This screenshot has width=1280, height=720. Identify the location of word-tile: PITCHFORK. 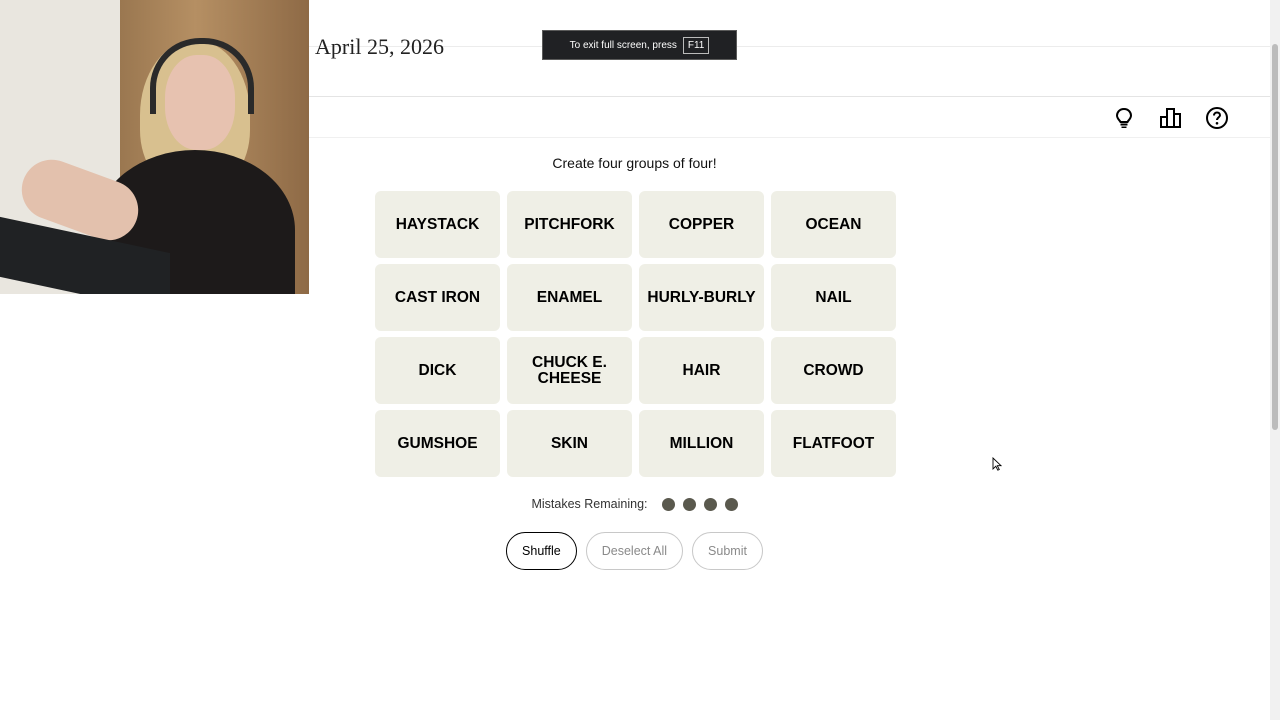
(569, 224).